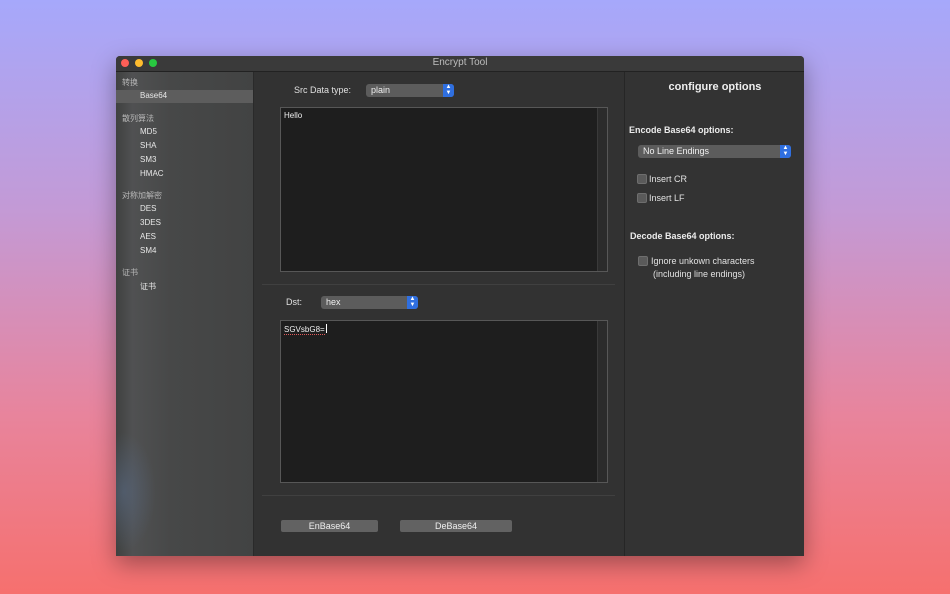  Describe the element at coordinates (148, 145) in the screenshot. I see `sidebar-item-label: SHA` at that location.